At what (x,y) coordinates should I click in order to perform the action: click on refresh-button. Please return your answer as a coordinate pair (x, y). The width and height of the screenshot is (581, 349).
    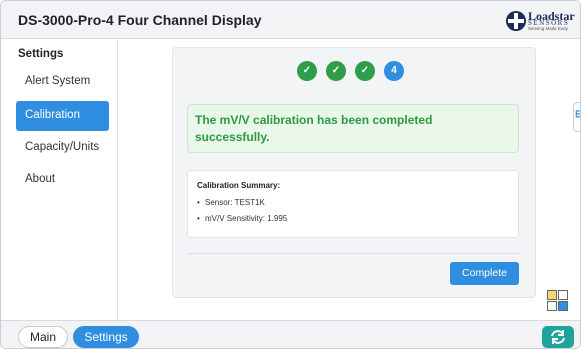
    Looking at the image, I should click on (558, 337).